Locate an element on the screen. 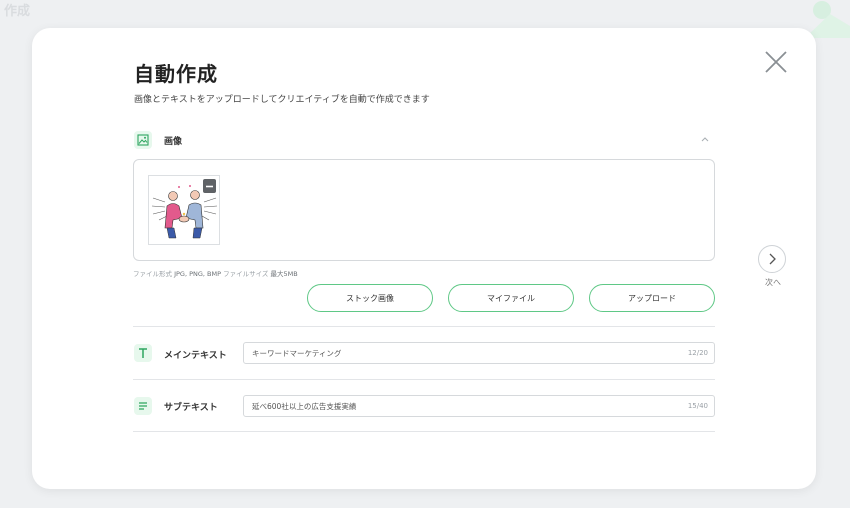 Image resolution: width=850 pixels, height=508 pixels. sub-text-label: サブテキスト is located at coordinates (191, 408).